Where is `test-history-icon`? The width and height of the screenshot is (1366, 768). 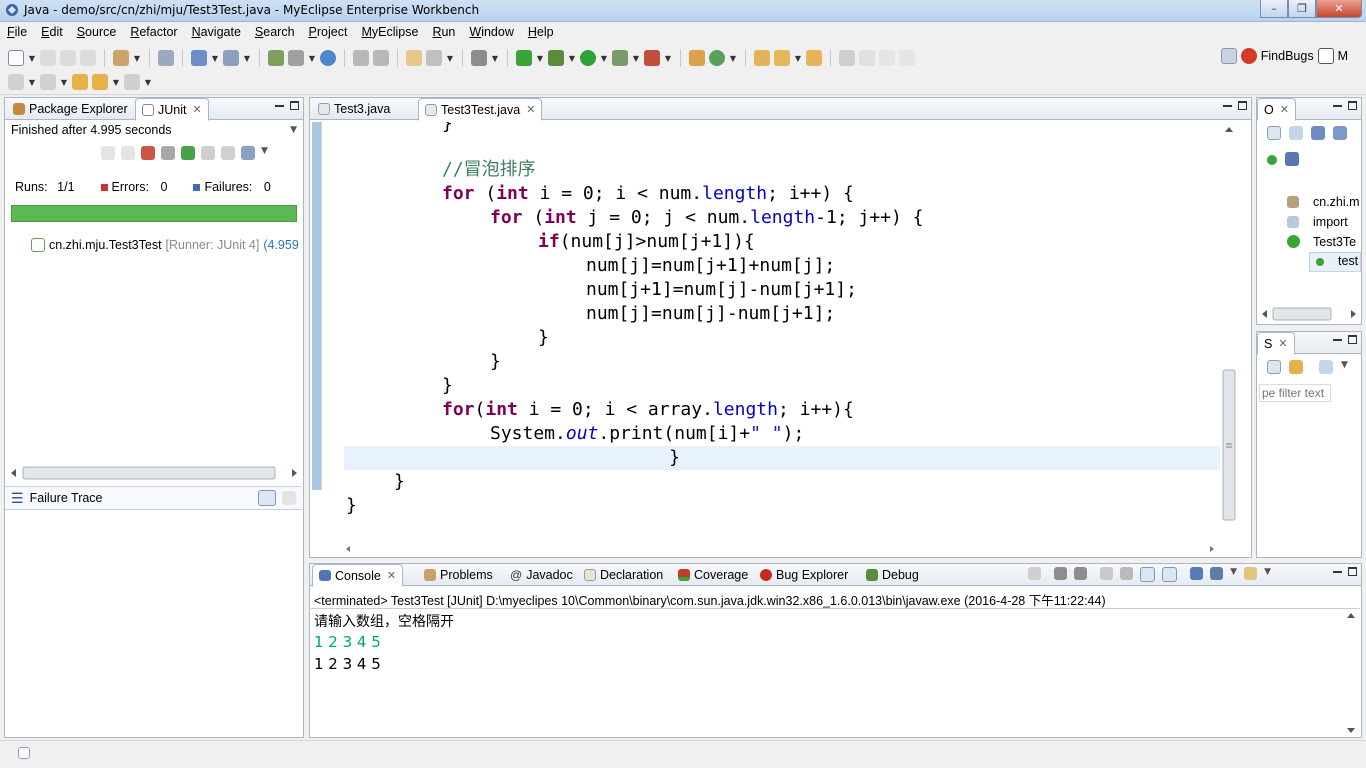
test-history-icon is located at coordinates (248, 153).